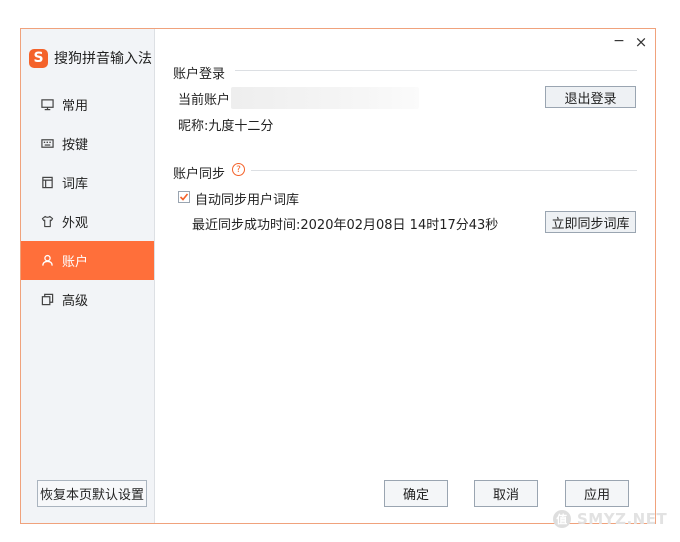 This screenshot has height=542, width=680. Describe the element at coordinates (641, 42) in the screenshot. I see `close-button: ×` at that location.